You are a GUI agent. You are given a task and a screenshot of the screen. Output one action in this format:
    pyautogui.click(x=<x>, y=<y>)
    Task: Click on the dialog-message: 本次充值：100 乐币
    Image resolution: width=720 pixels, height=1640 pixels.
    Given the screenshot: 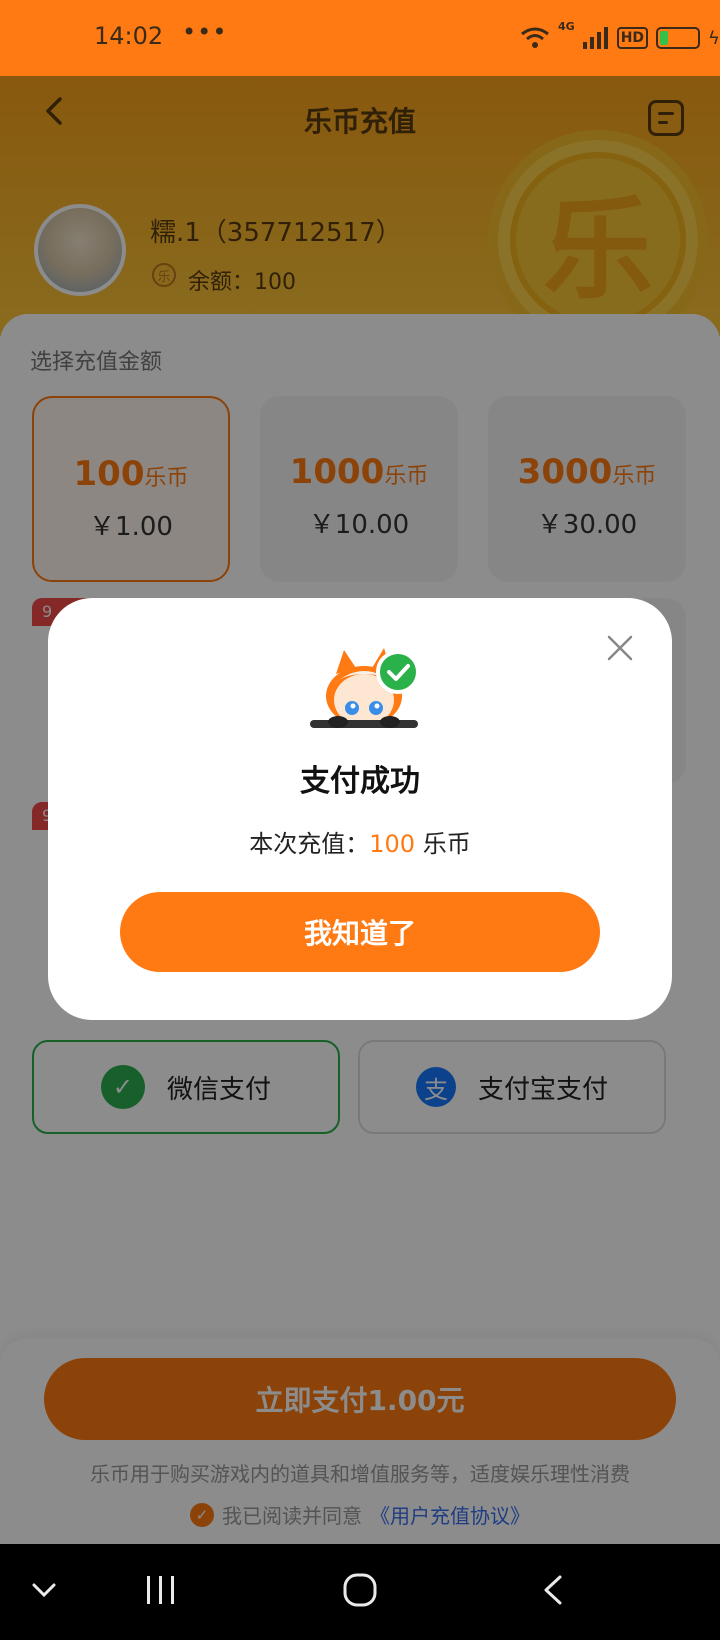 What is the action you would take?
    pyautogui.click(x=360, y=841)
    